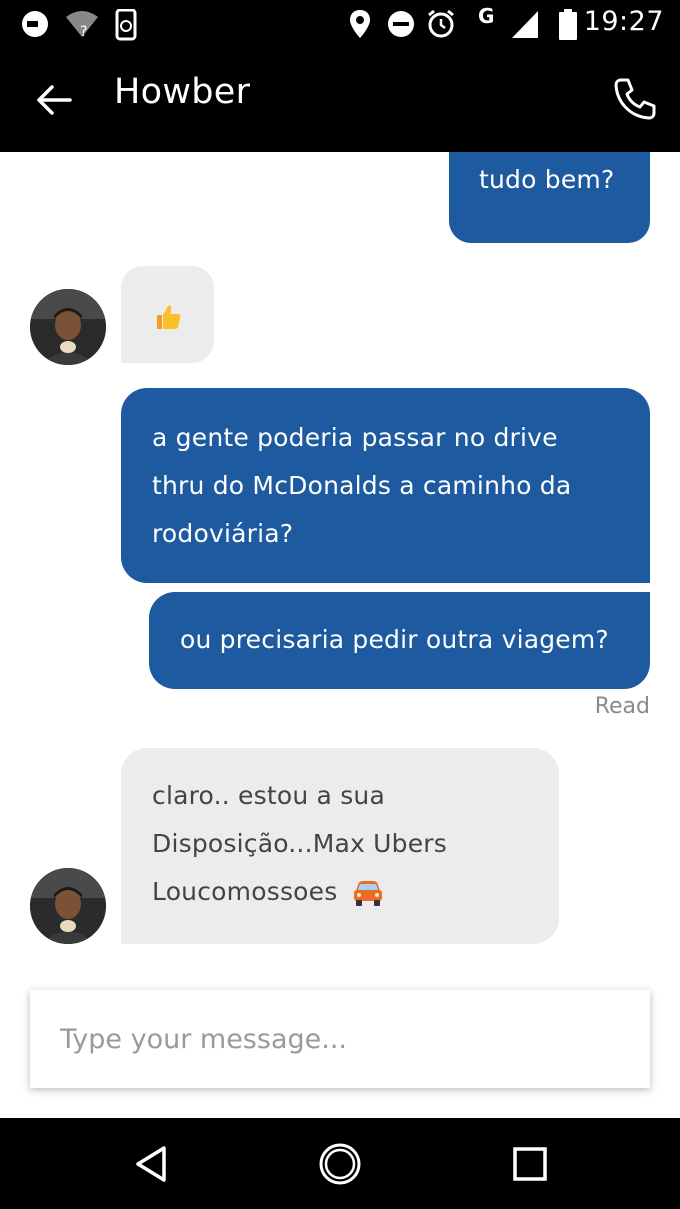 The height and width of the screenshot is (1209, 680). I want to click on nav-recents-button, so click(530, 1164).